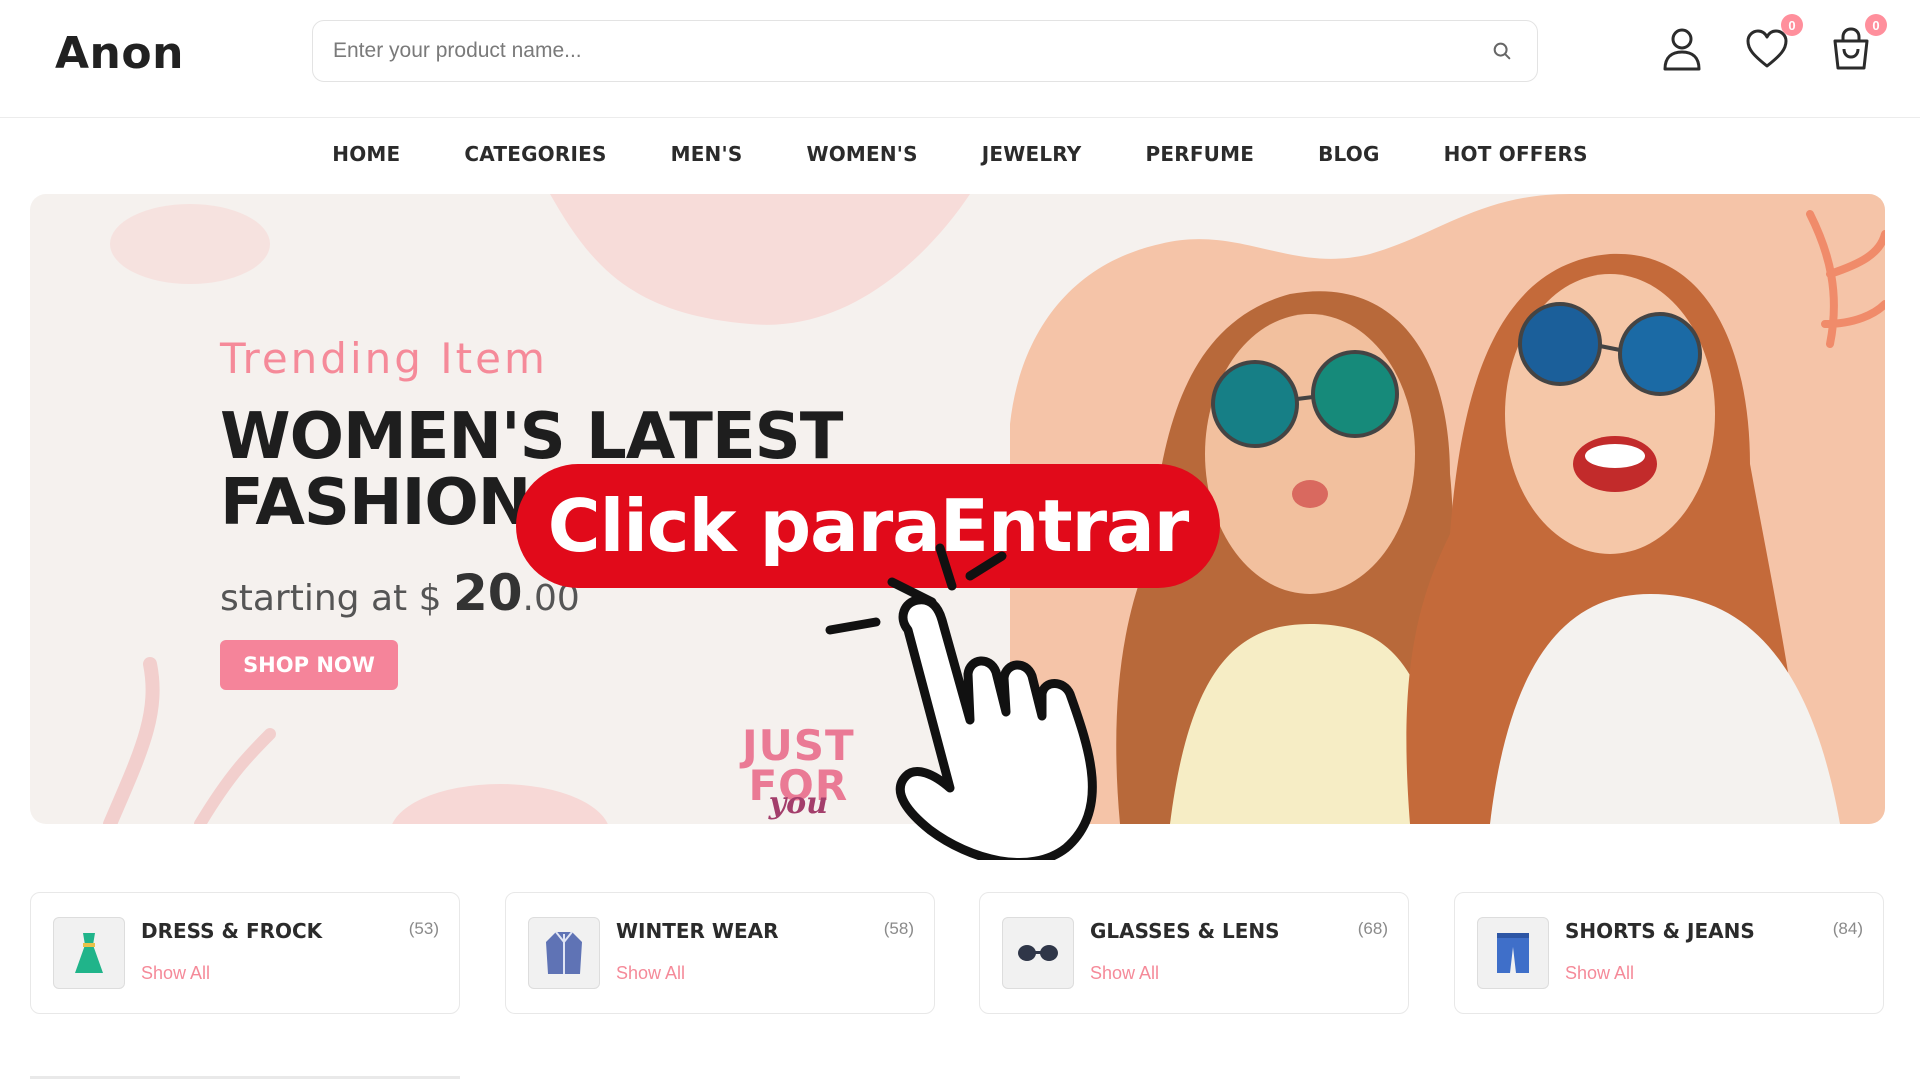 This screenshot has height=1080, width=1920. Describe the element at coordinates (1032, 154) in the screenshot. I see `nav-item-jewelry: JEWELRY` at that location.